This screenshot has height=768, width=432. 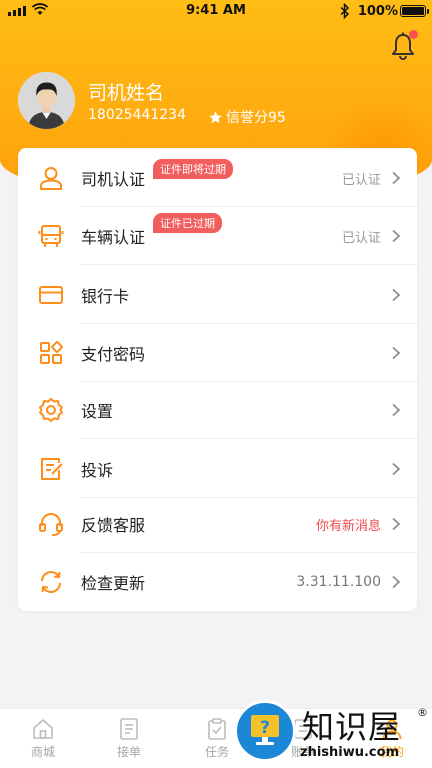 I want to click on expiring-soon-badge: 证件即将过期, so click(x=193, y=169).